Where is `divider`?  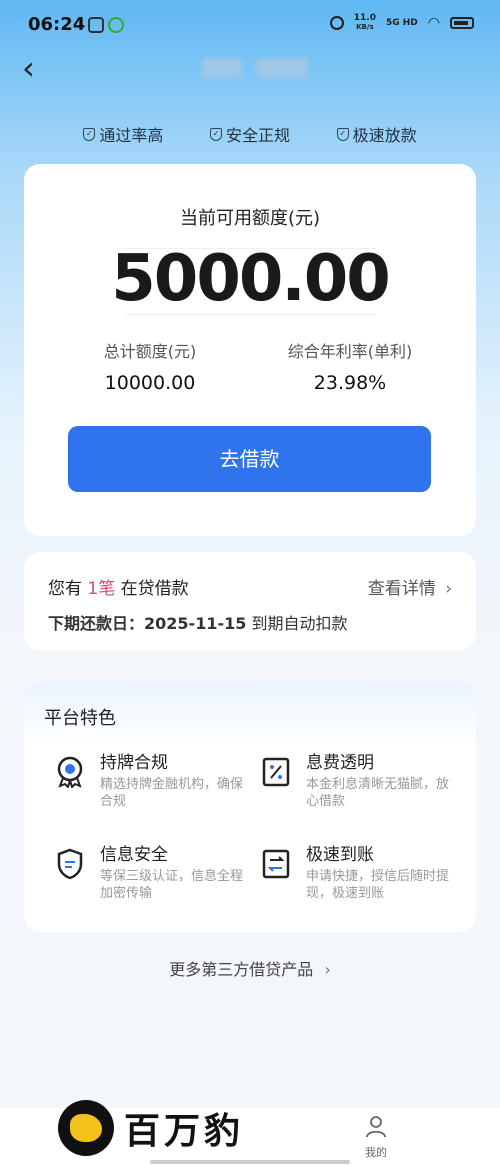
divider is located at coordinates (250, 314).